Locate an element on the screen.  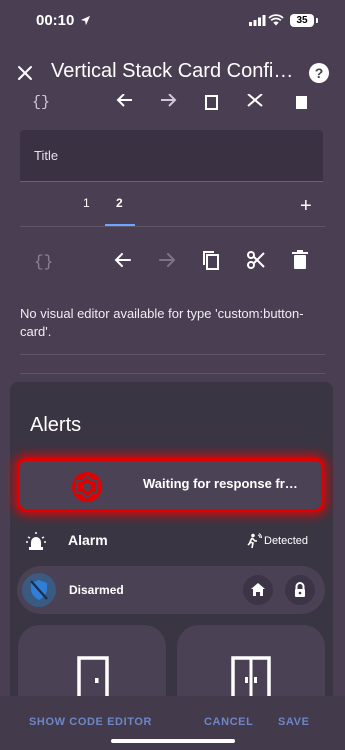
close-icon is located at coordinates (25, 73).